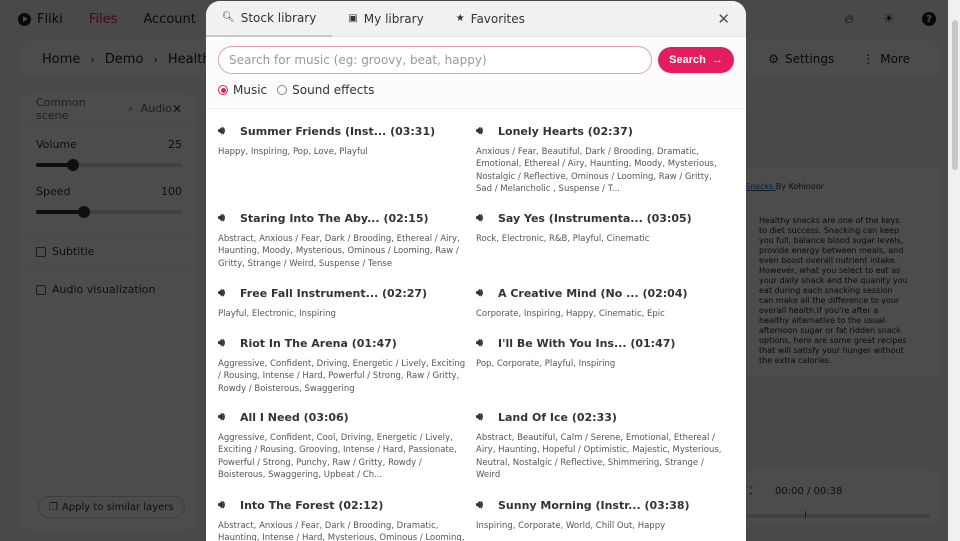 This screenshot has height=541, width=960. What do you see at coordinates (250, 90) in the screenshot?
I see `radio-music-label: Music` at bounding box center [250, 90].